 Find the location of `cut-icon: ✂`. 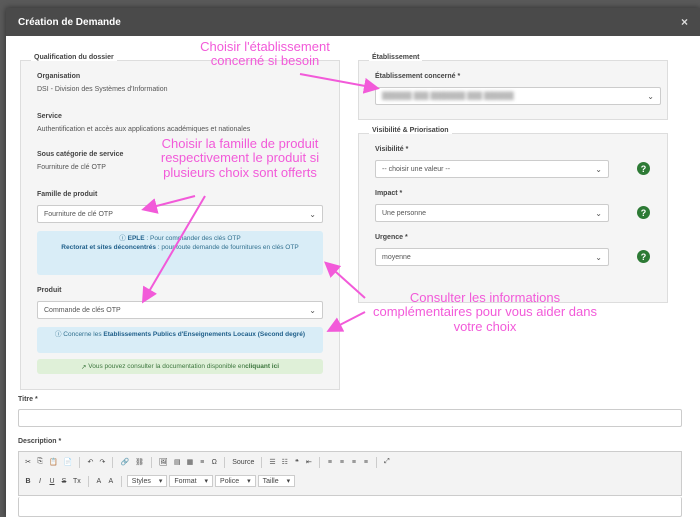

cut-icon: ✂ is located at coordinates (28, 462).